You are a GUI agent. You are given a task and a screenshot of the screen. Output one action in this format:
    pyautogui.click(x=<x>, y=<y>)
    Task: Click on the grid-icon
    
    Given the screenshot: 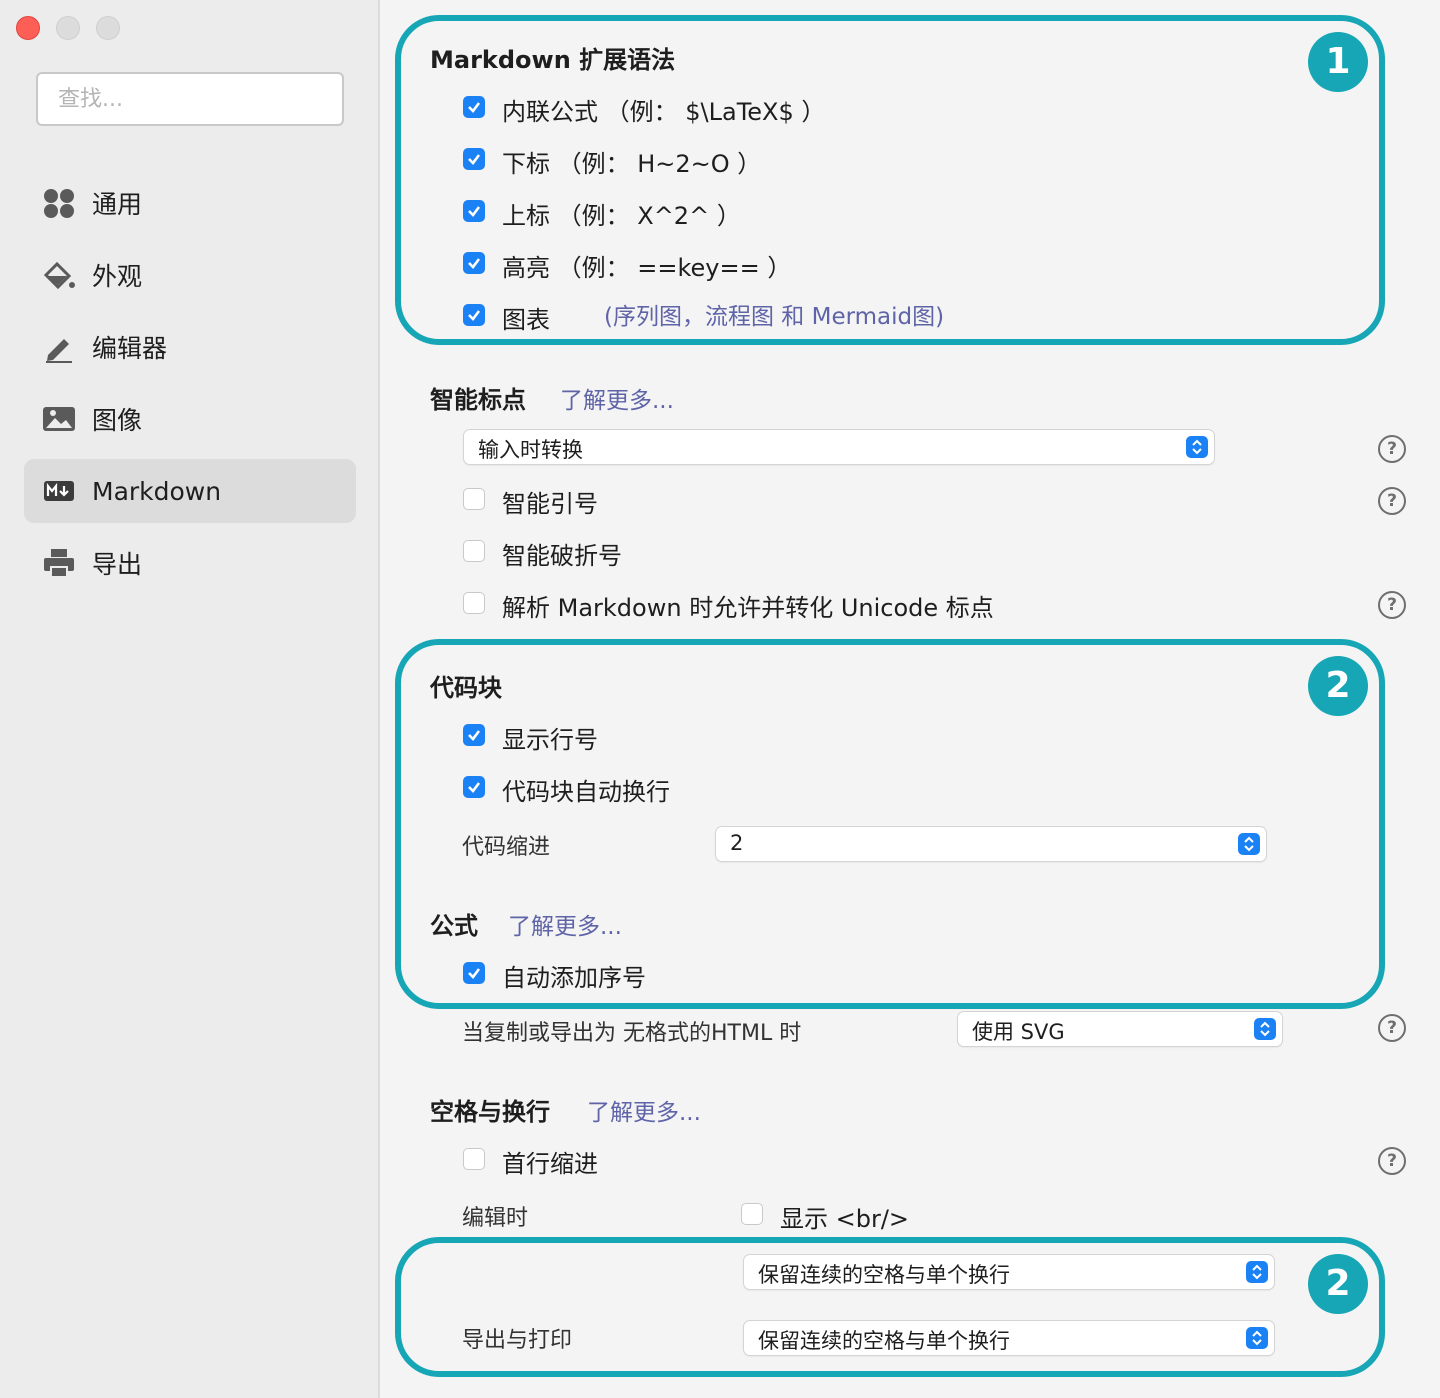 What is the action you would take?
    pyautogui.click(x=59, y=203)
    